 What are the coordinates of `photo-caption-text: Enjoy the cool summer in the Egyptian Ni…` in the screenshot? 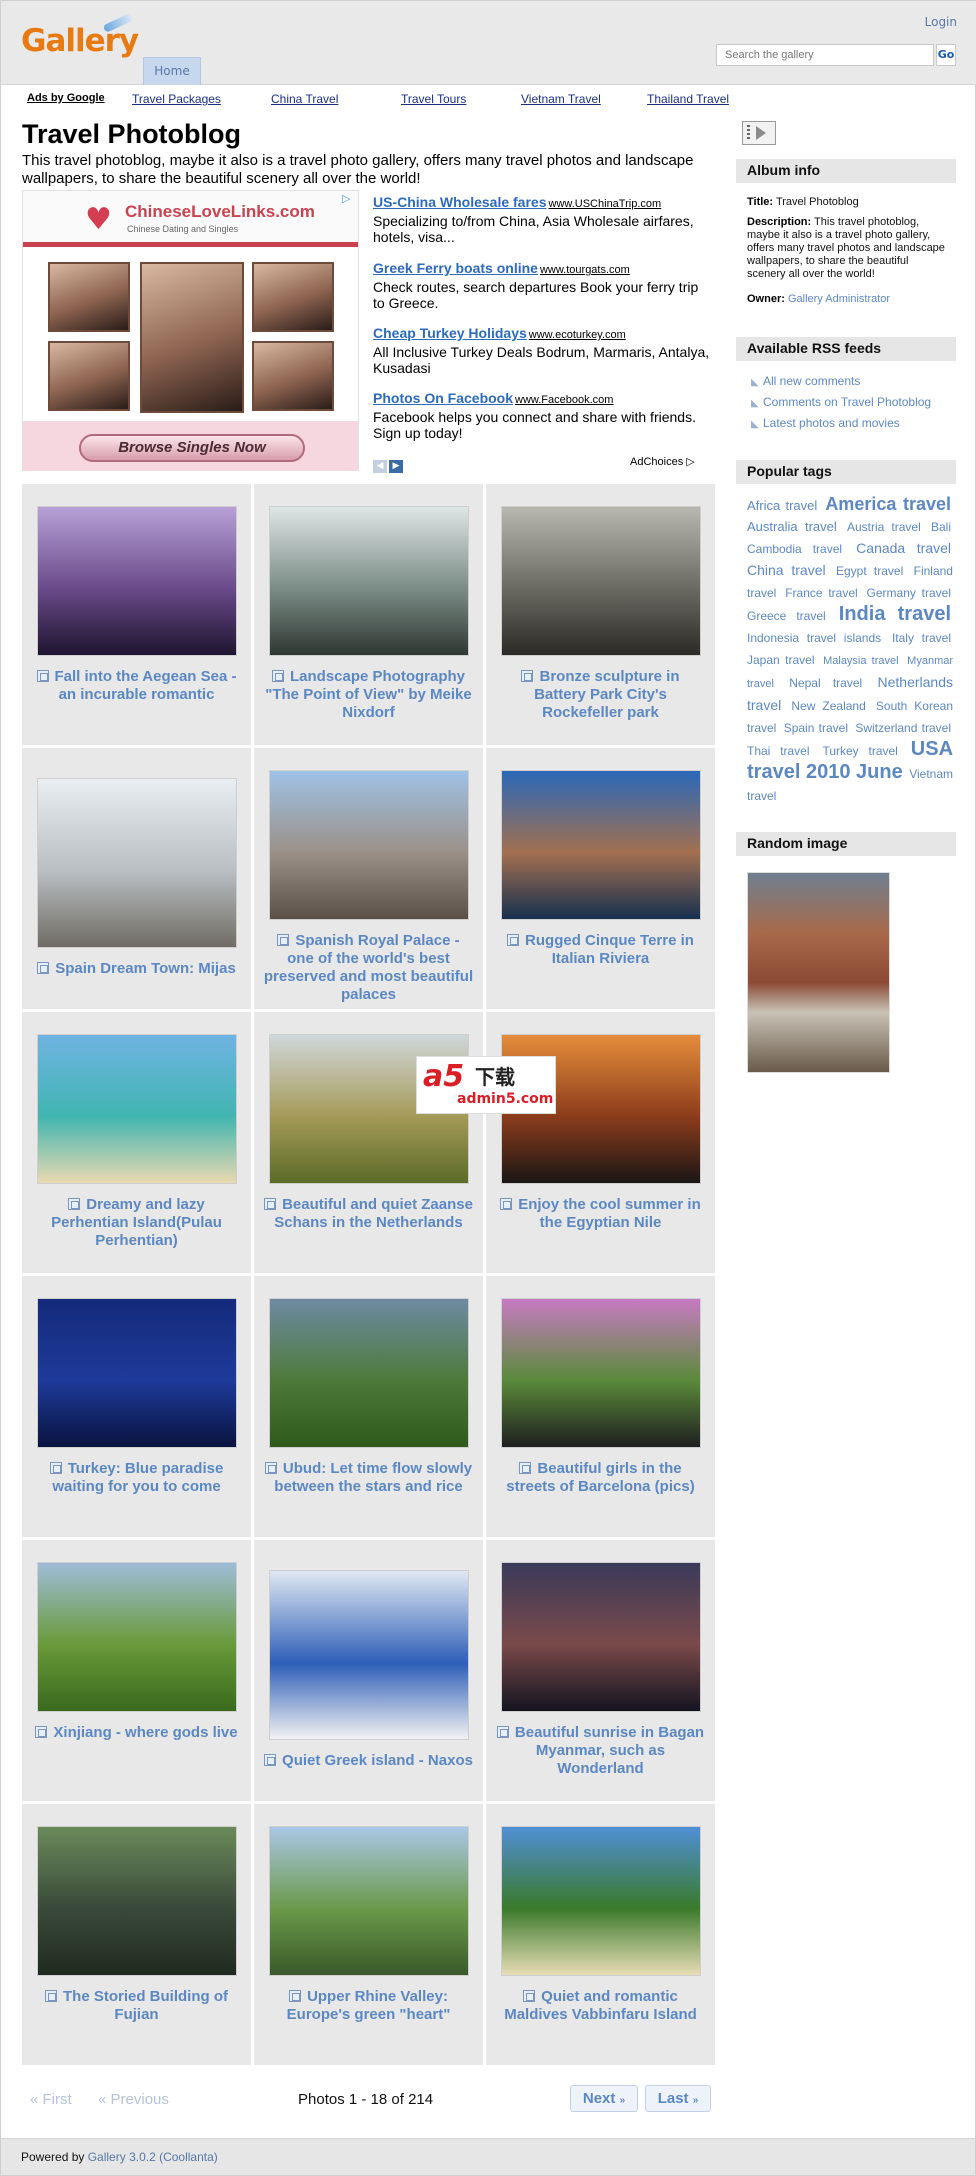 It's located at (609, 1213).